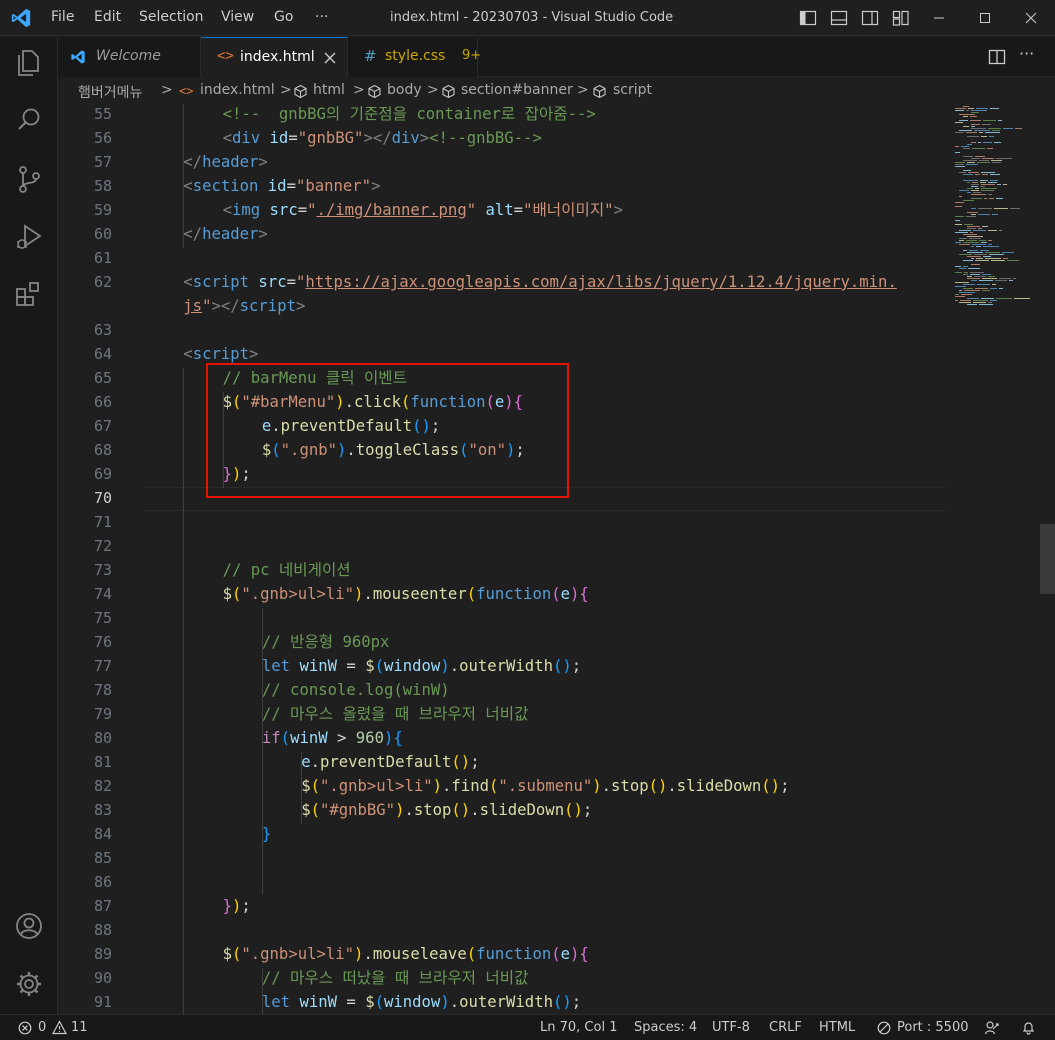  Describe the element at coordinates (731, 1027) in the screenshot. I see `encoding: UTF-8` at that location.